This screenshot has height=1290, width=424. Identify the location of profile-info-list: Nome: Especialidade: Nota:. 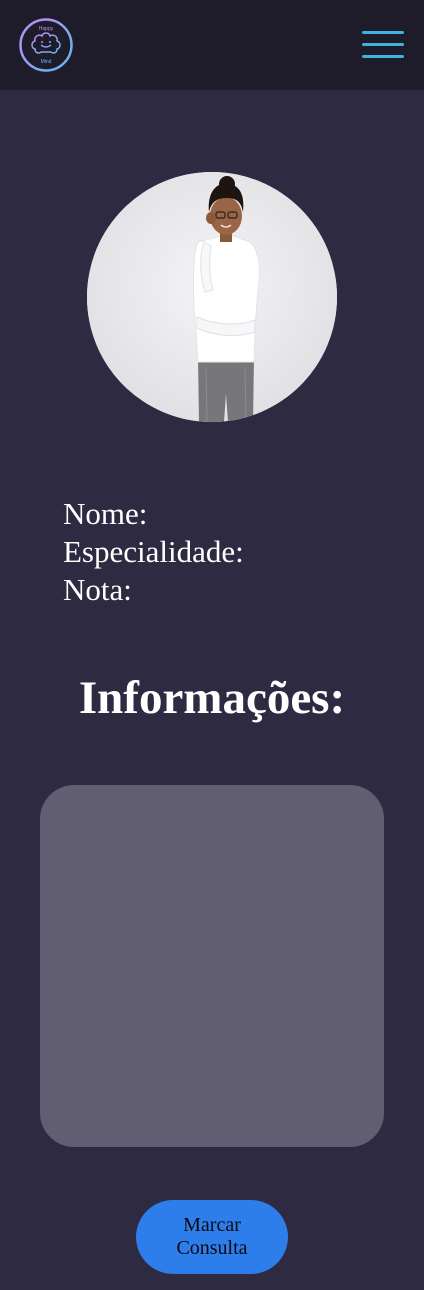
(153, 552).